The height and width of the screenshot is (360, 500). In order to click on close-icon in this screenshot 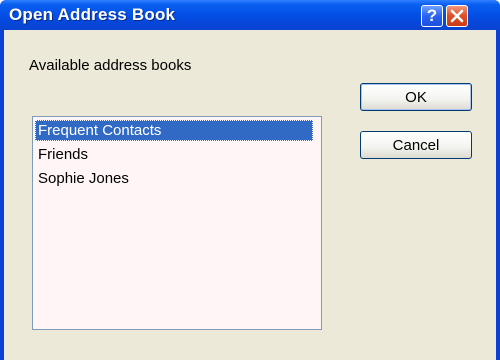, I will do `click(457, 16)`.